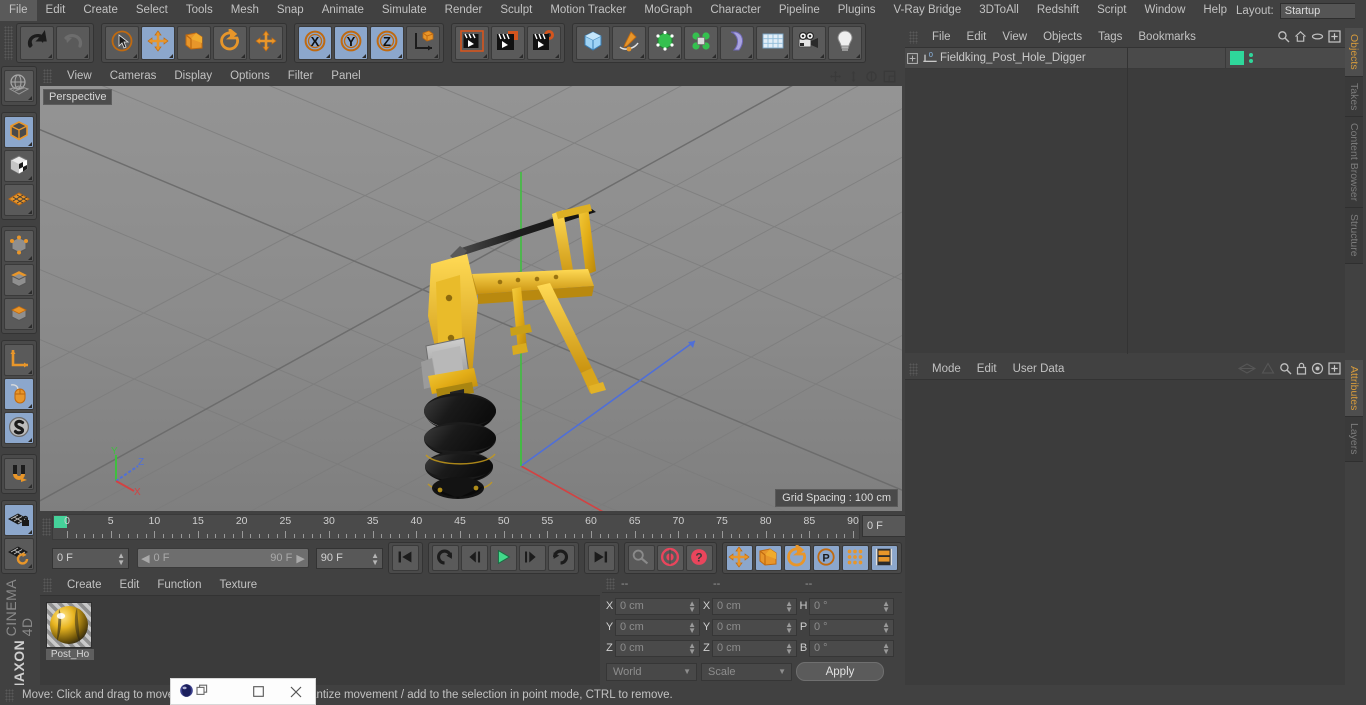  What do you see at coordinates (404, 10) in the screenshot?
I see `menu-simulate: Simulate` at bounding box center [404, 10].